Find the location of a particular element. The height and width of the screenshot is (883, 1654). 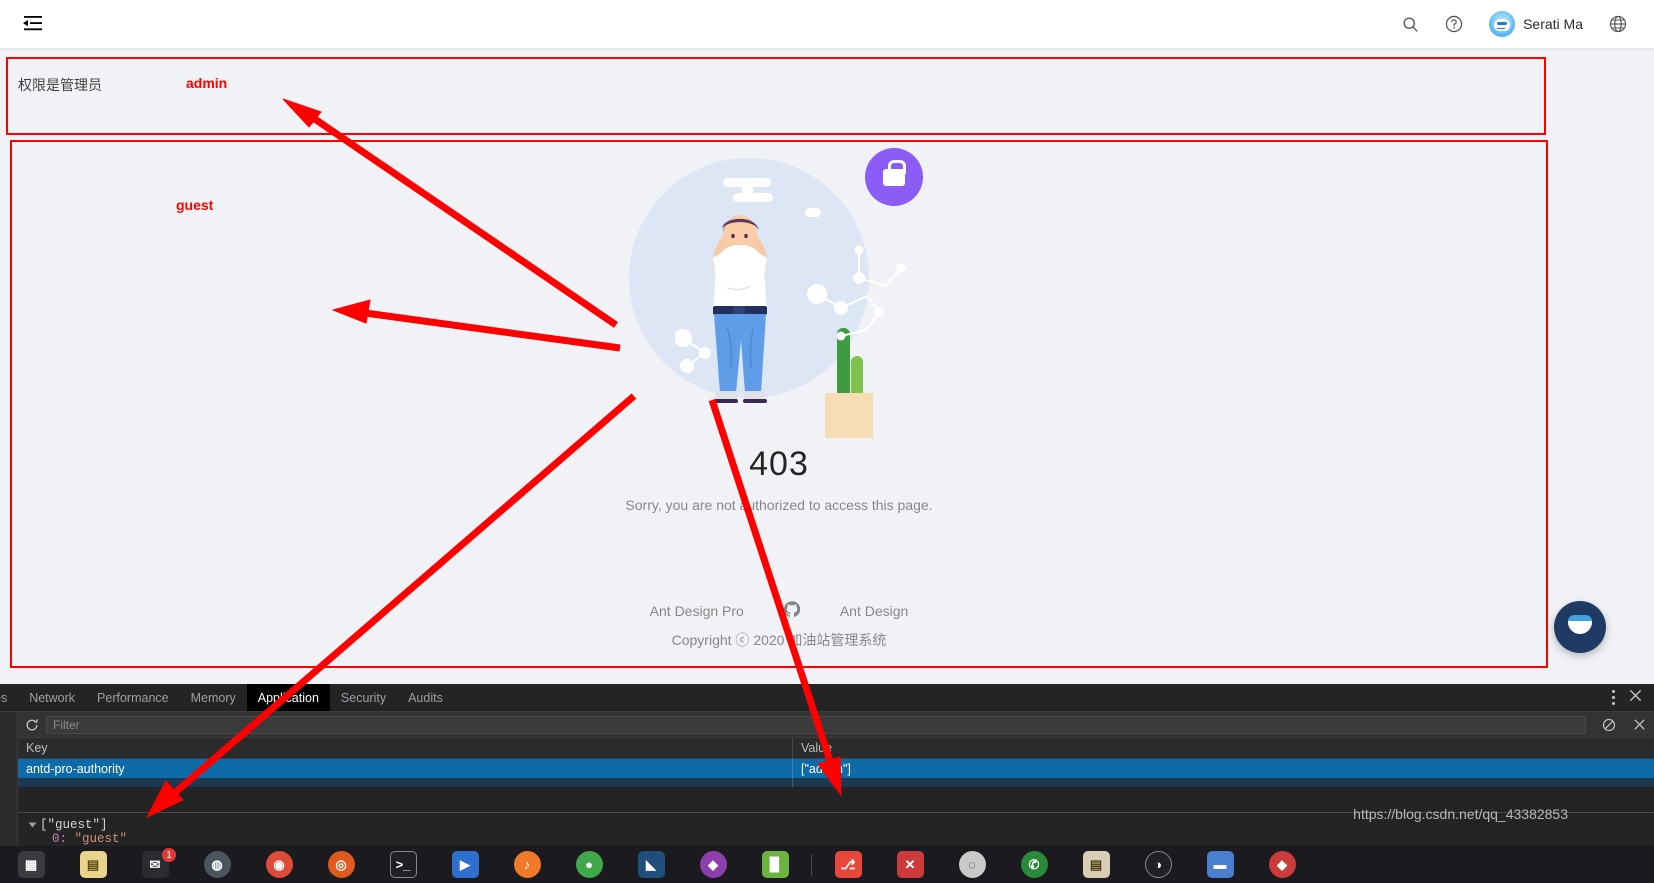

taskbar-item-git: ⎇ is located at coordinates (848, 864).